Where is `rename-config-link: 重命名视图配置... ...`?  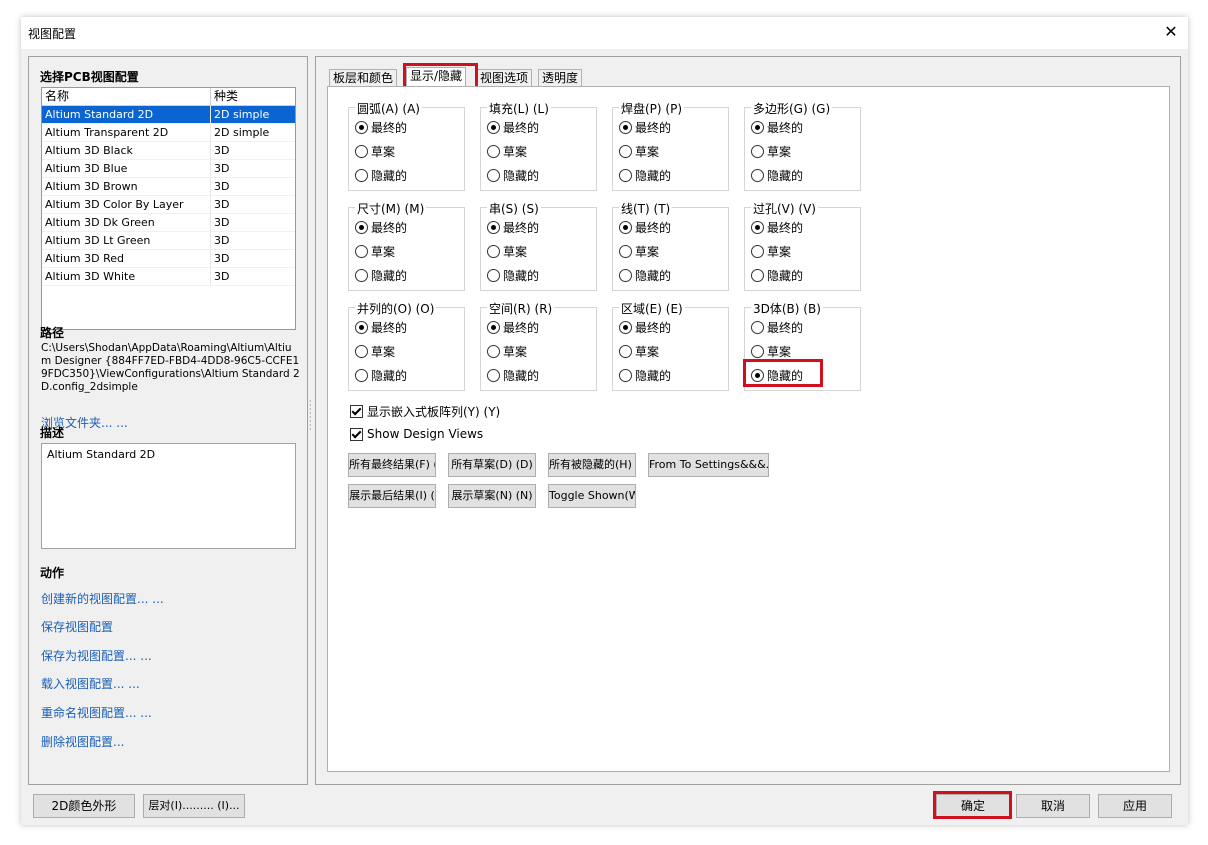
rename-config-link: 重命名视图配置... ... is located at coordinates (96, 712).